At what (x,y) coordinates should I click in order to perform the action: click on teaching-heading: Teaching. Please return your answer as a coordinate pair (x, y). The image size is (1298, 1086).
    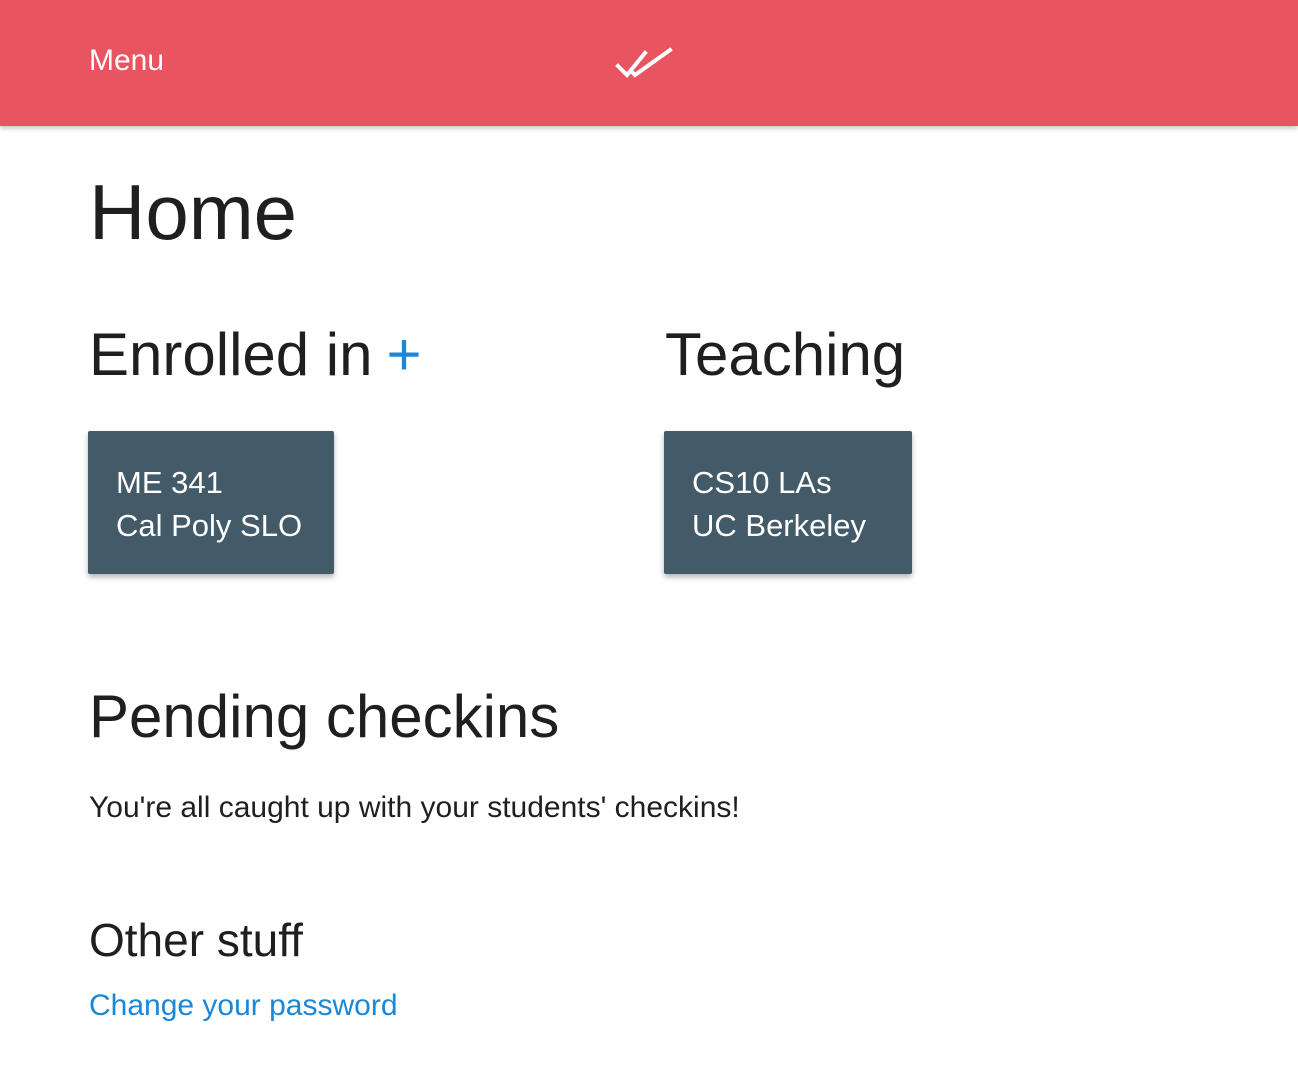
    Looking at the image, I should click on (785, 354).